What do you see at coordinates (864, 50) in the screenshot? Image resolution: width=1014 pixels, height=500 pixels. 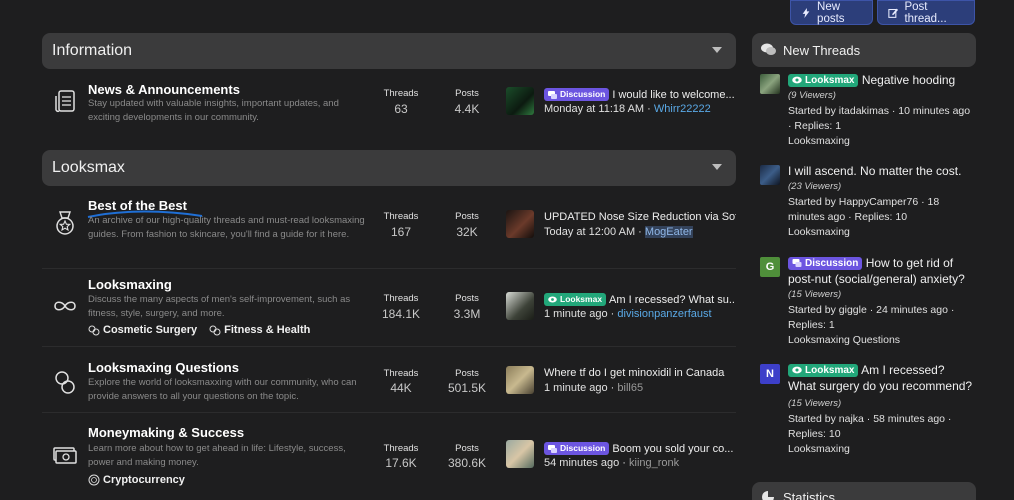 I see `new-threads-header: New Threads` at bounding box center [864, 50].